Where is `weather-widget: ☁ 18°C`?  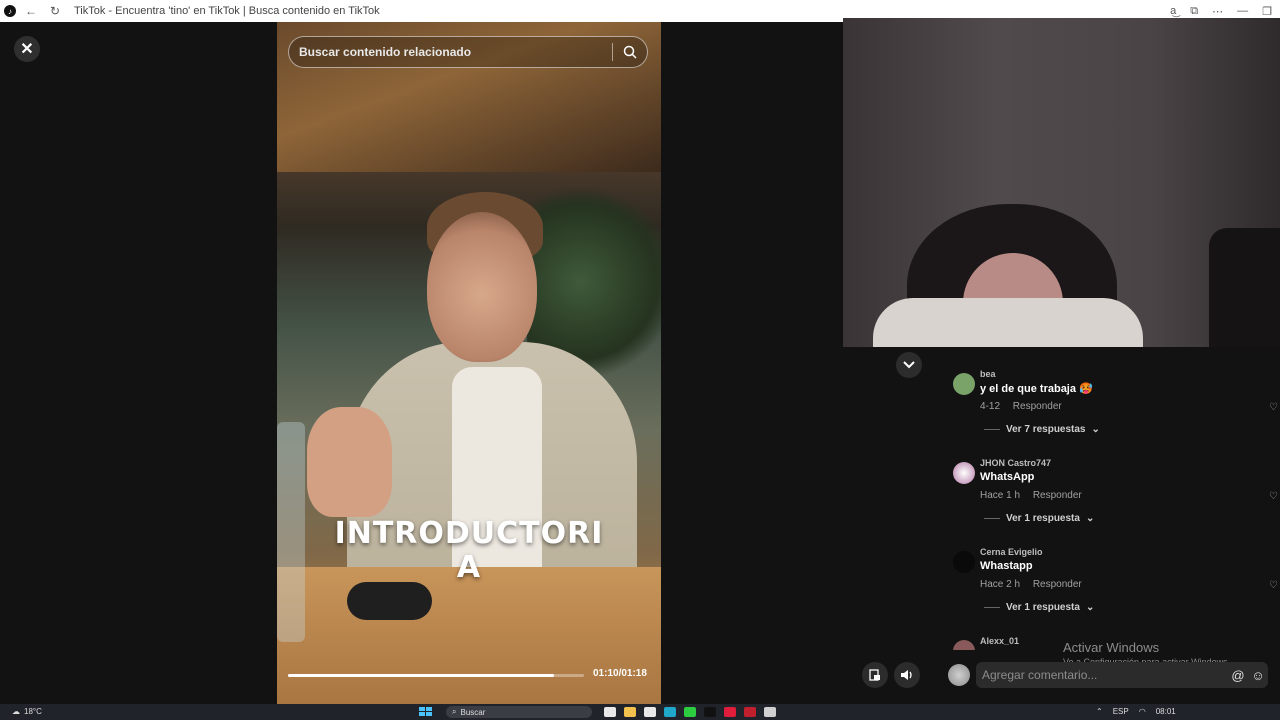
weather-widget: ☁ 18°C is located at coordinates (27, 711).